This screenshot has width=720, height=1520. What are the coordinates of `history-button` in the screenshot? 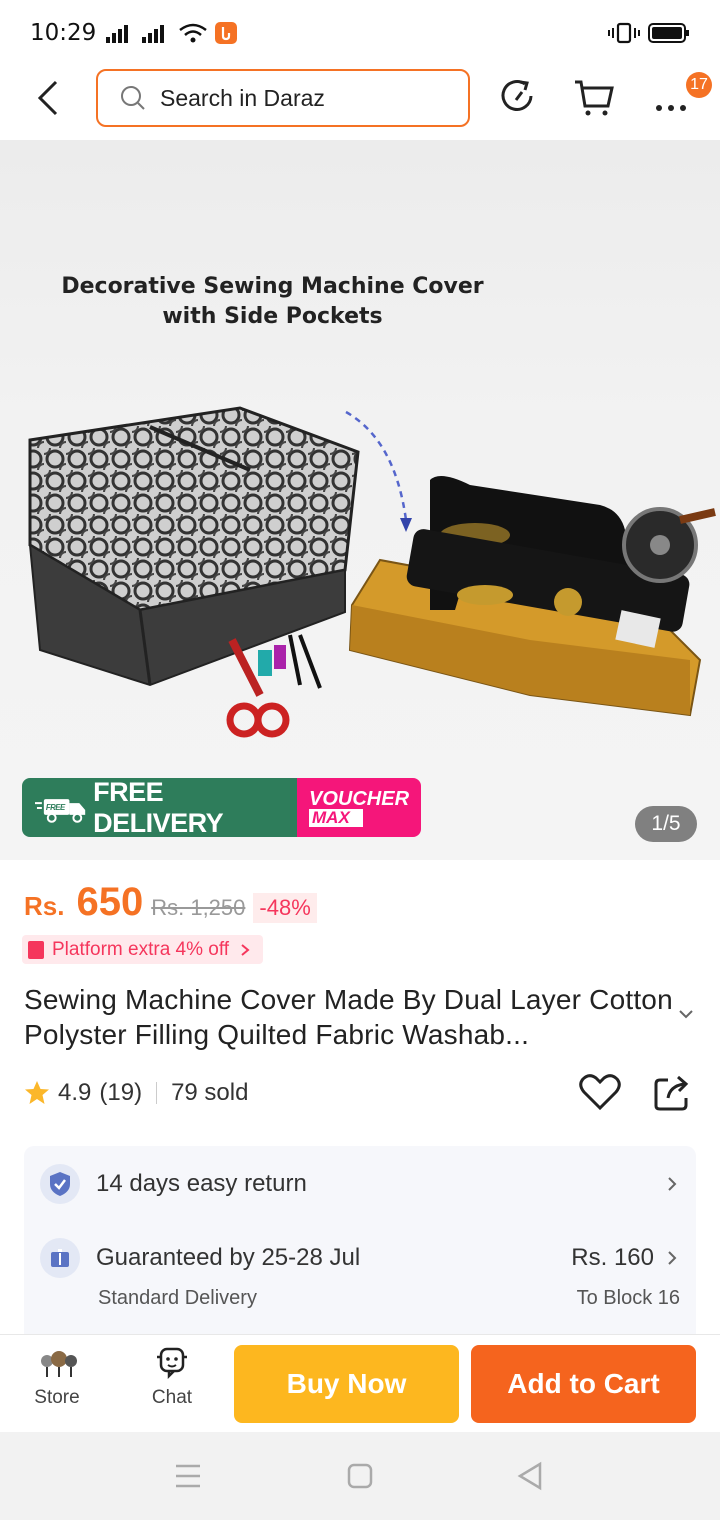 It's located at (520, 98).